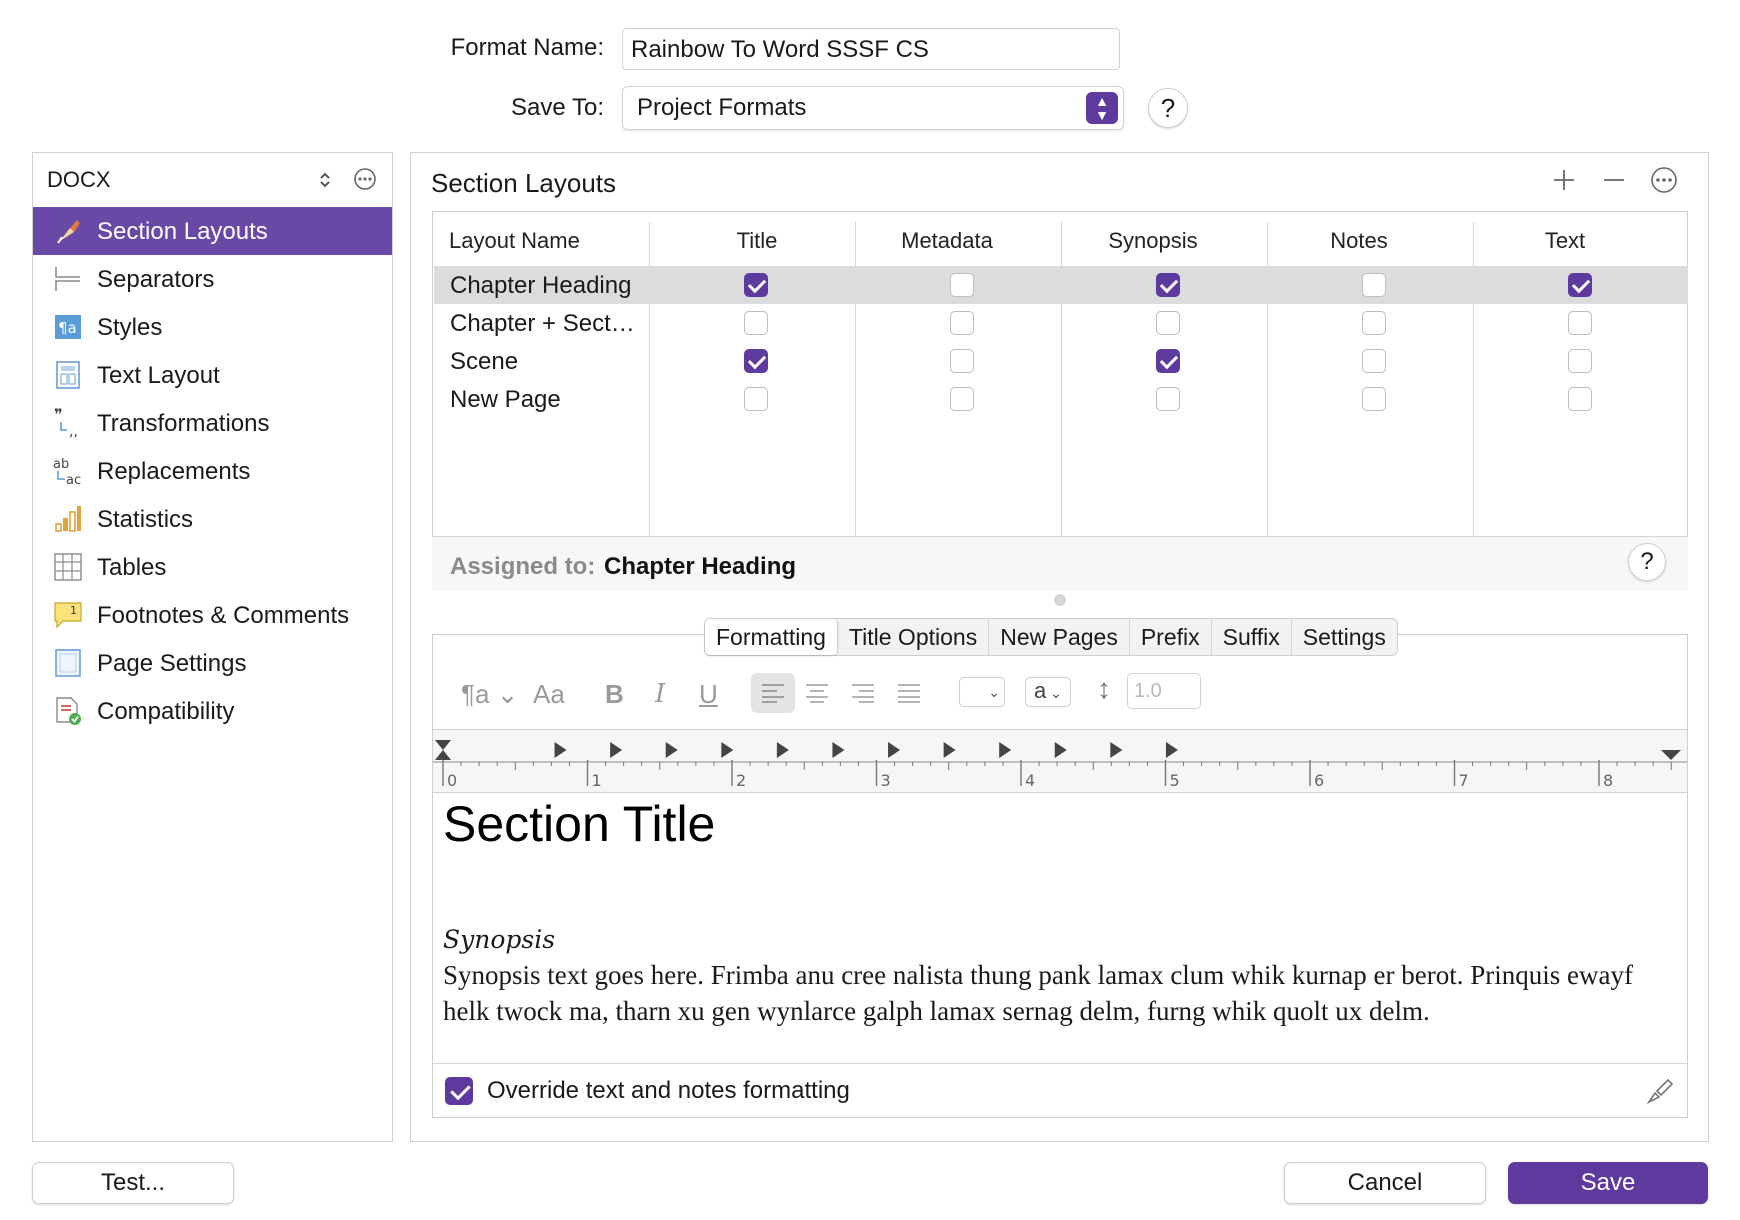 Image resolution: width=1740 pixels, height=1220 pixels. Describe the element at coordinates (523, 566) in the screenshot. I see `assigned-to-label: Assigned to:` at that location.